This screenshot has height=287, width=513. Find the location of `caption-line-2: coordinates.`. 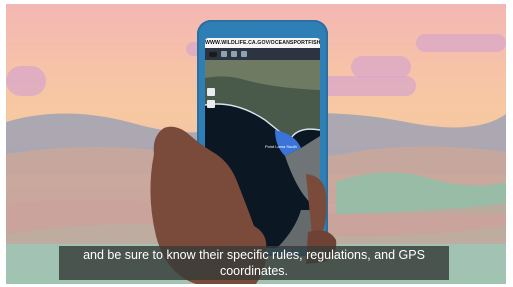

caption-line-2: coordinates. is located at coordinates (254, 271).